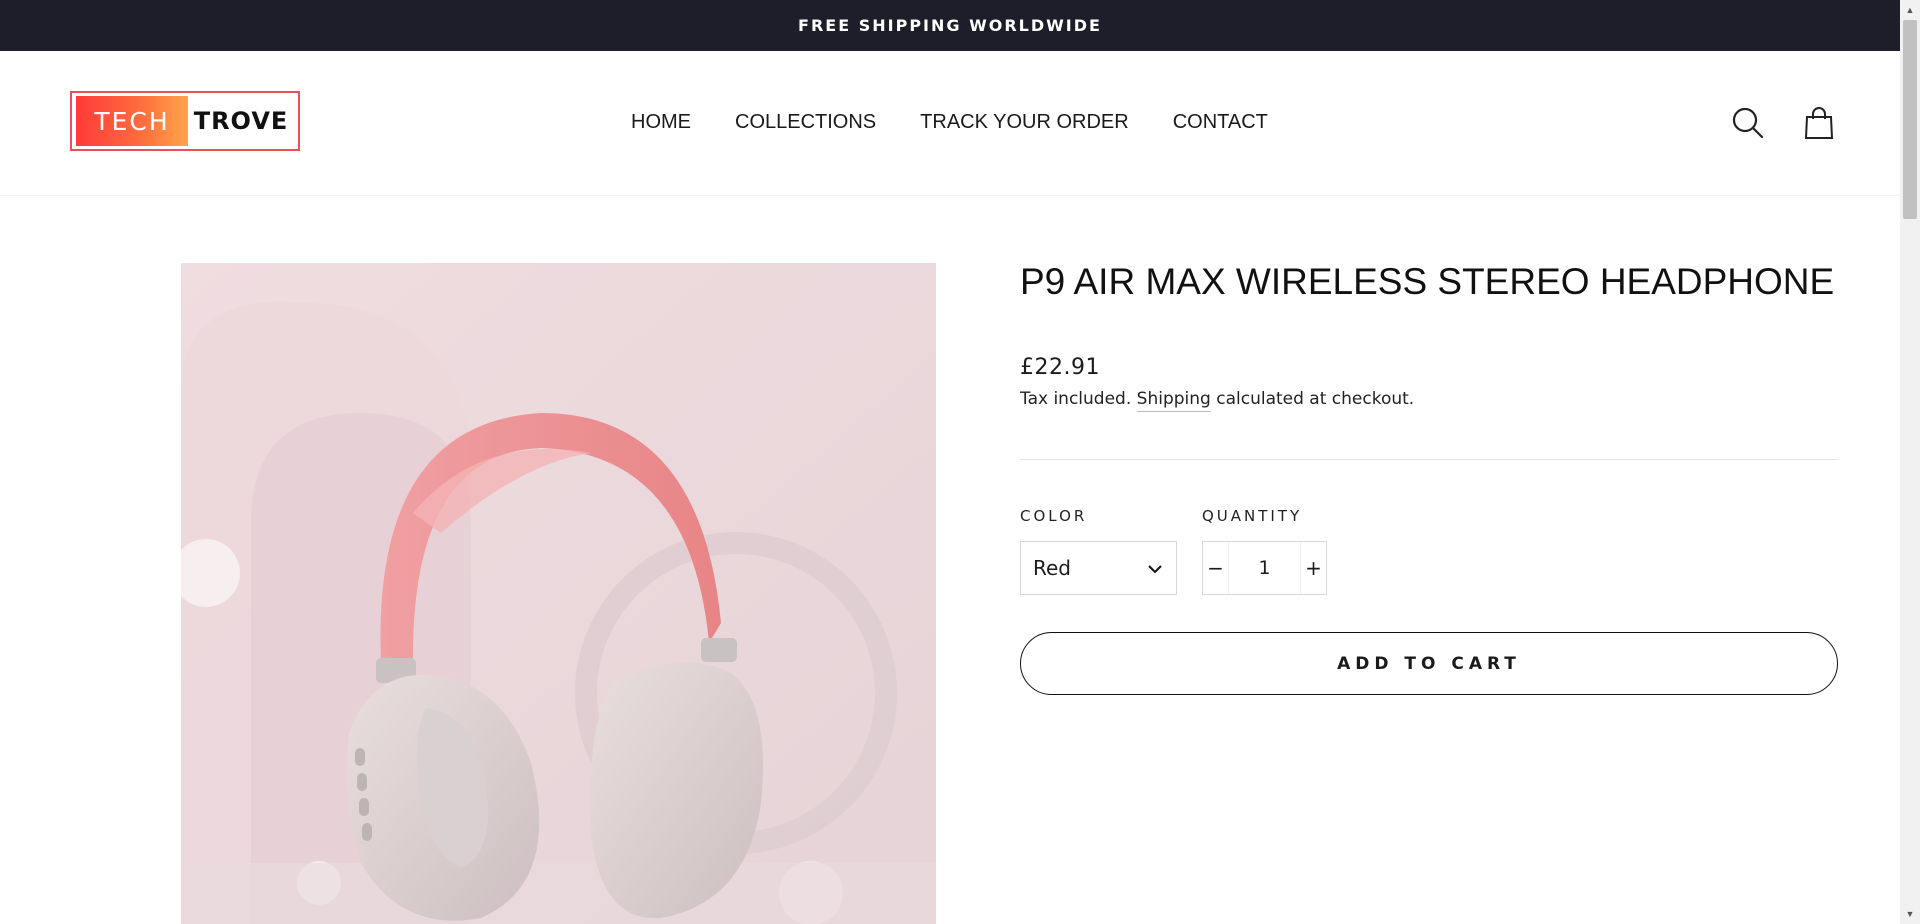 This screenshot has width=1920, height=924. What do you see at coordinates (1427, 281) in the screenshot?
I see `product-title: P9 AIR MAX WIRELESS STEREO HEADPHONE` at bounding box center [1427, 281].